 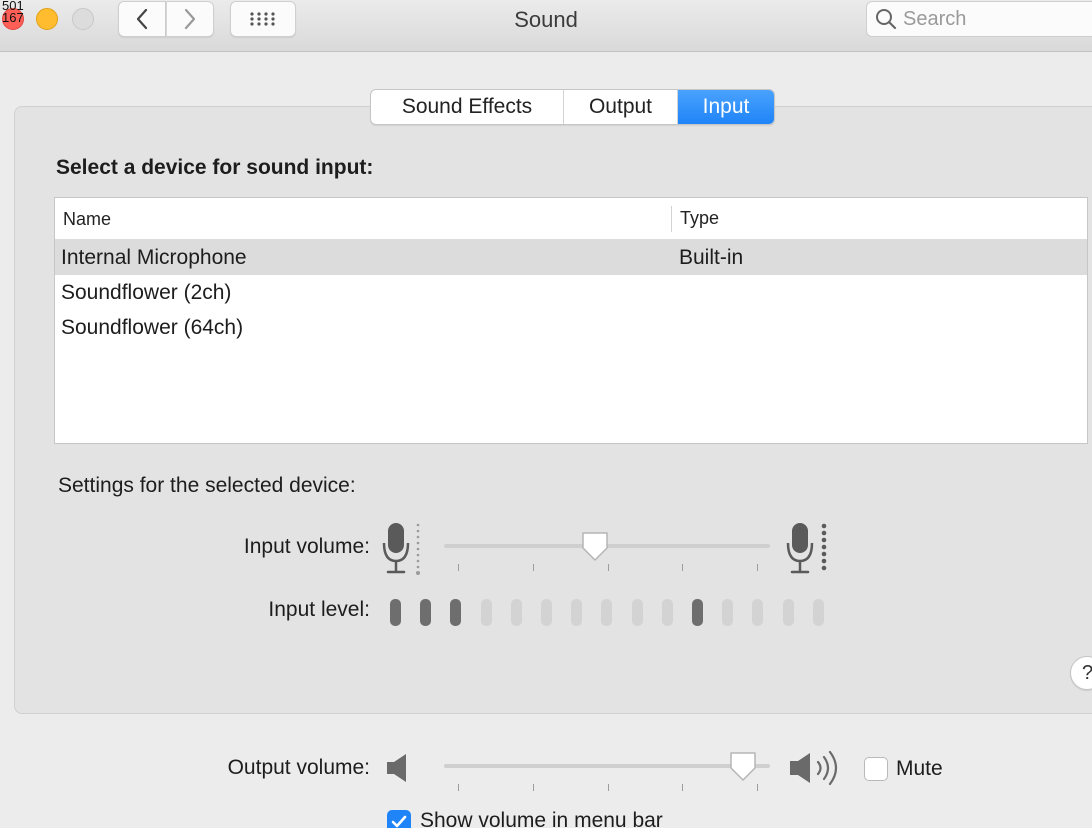 What do you see at coordinates (571, 292) in the screenshot?
I see `table-row: Soundflower (2ch)` at bounding box center [571, 292].